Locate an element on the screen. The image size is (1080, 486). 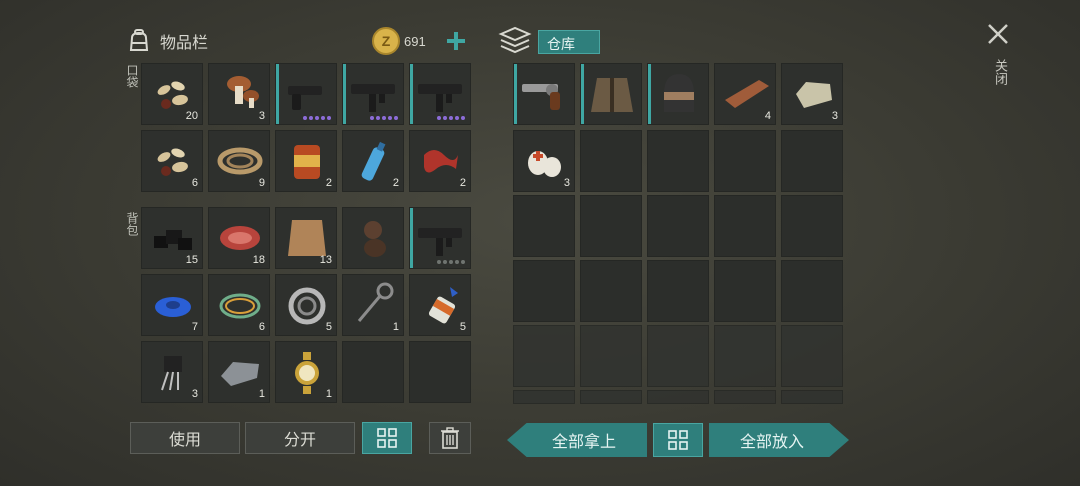
item-slot-wood-plank: 4 is located at coordinates (745, 94).